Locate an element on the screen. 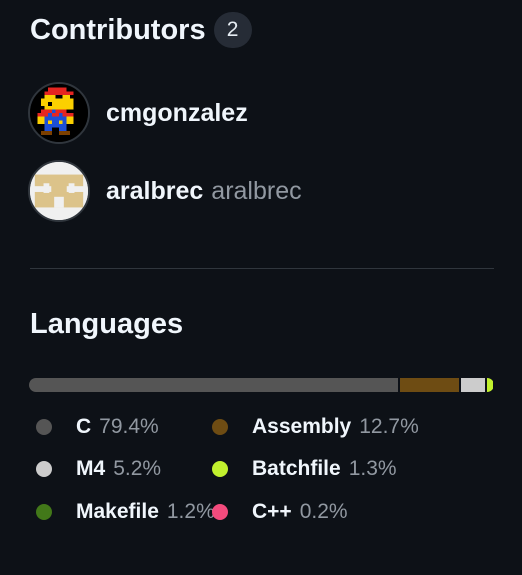  language-name: C++ is located at coordinates (272, 511).